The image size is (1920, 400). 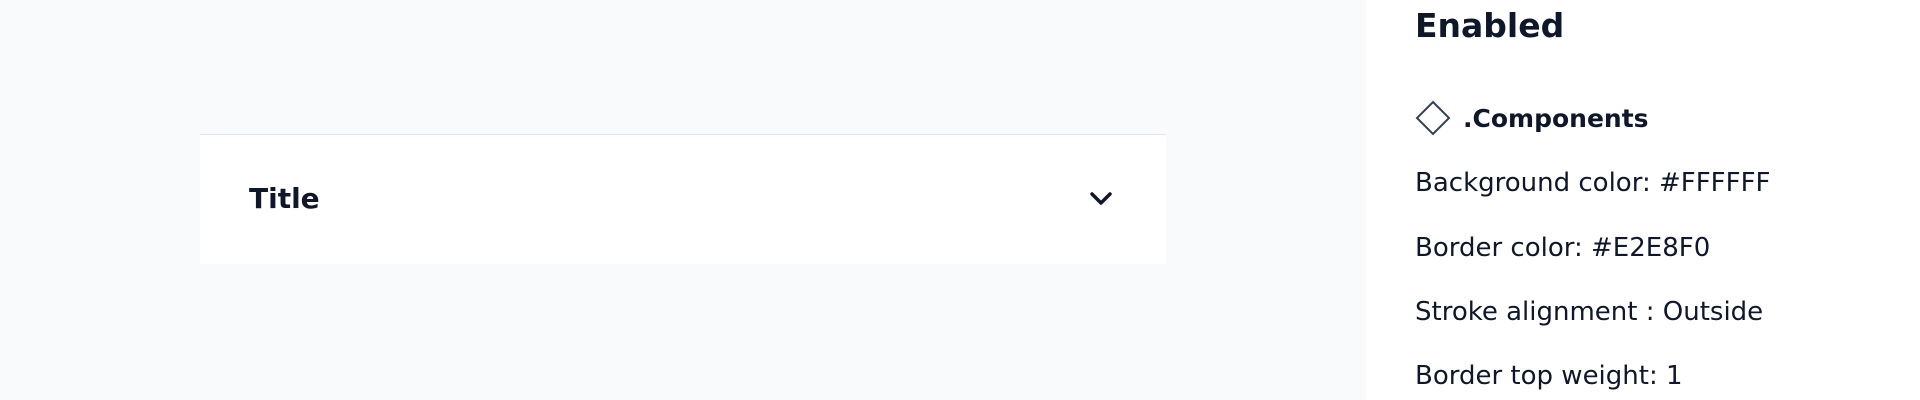 I want to click on property-stroke-alignment: Stroke alignment : Outside, so click(x=1589, y=312).